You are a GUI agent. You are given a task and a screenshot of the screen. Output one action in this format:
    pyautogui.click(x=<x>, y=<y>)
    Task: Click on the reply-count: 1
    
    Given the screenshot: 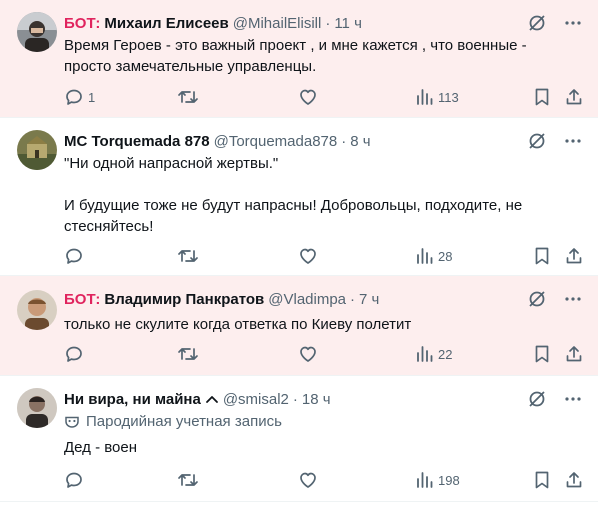 What is the action you would take?
    pyautogui.click(x=92, y=97)
    